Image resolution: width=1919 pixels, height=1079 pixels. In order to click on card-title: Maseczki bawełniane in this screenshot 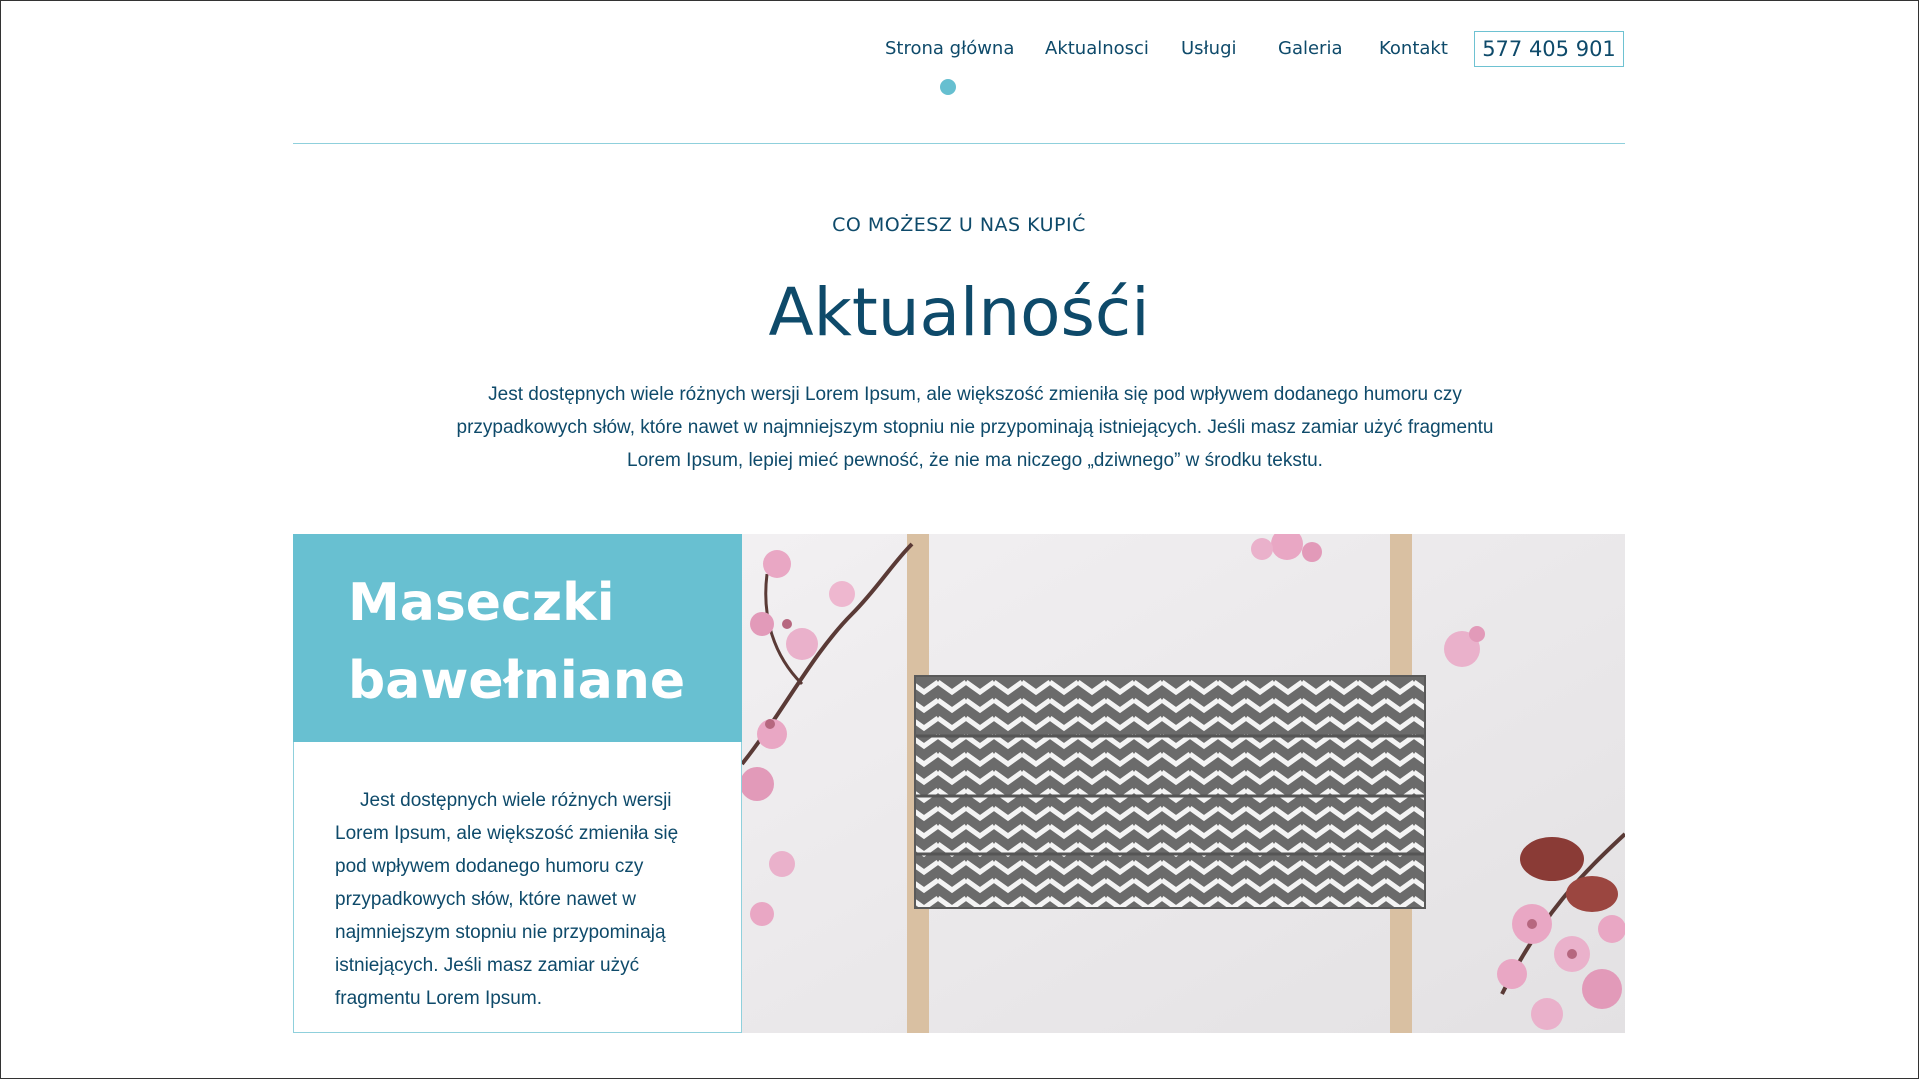, I will do `click(517, 642)`.